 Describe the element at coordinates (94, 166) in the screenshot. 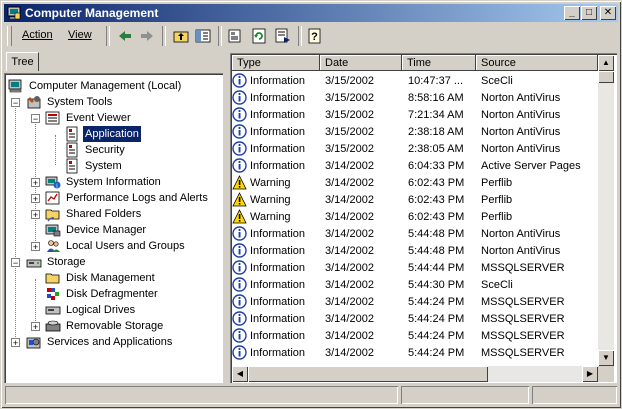

I see `tree-item-system: System` at that location.